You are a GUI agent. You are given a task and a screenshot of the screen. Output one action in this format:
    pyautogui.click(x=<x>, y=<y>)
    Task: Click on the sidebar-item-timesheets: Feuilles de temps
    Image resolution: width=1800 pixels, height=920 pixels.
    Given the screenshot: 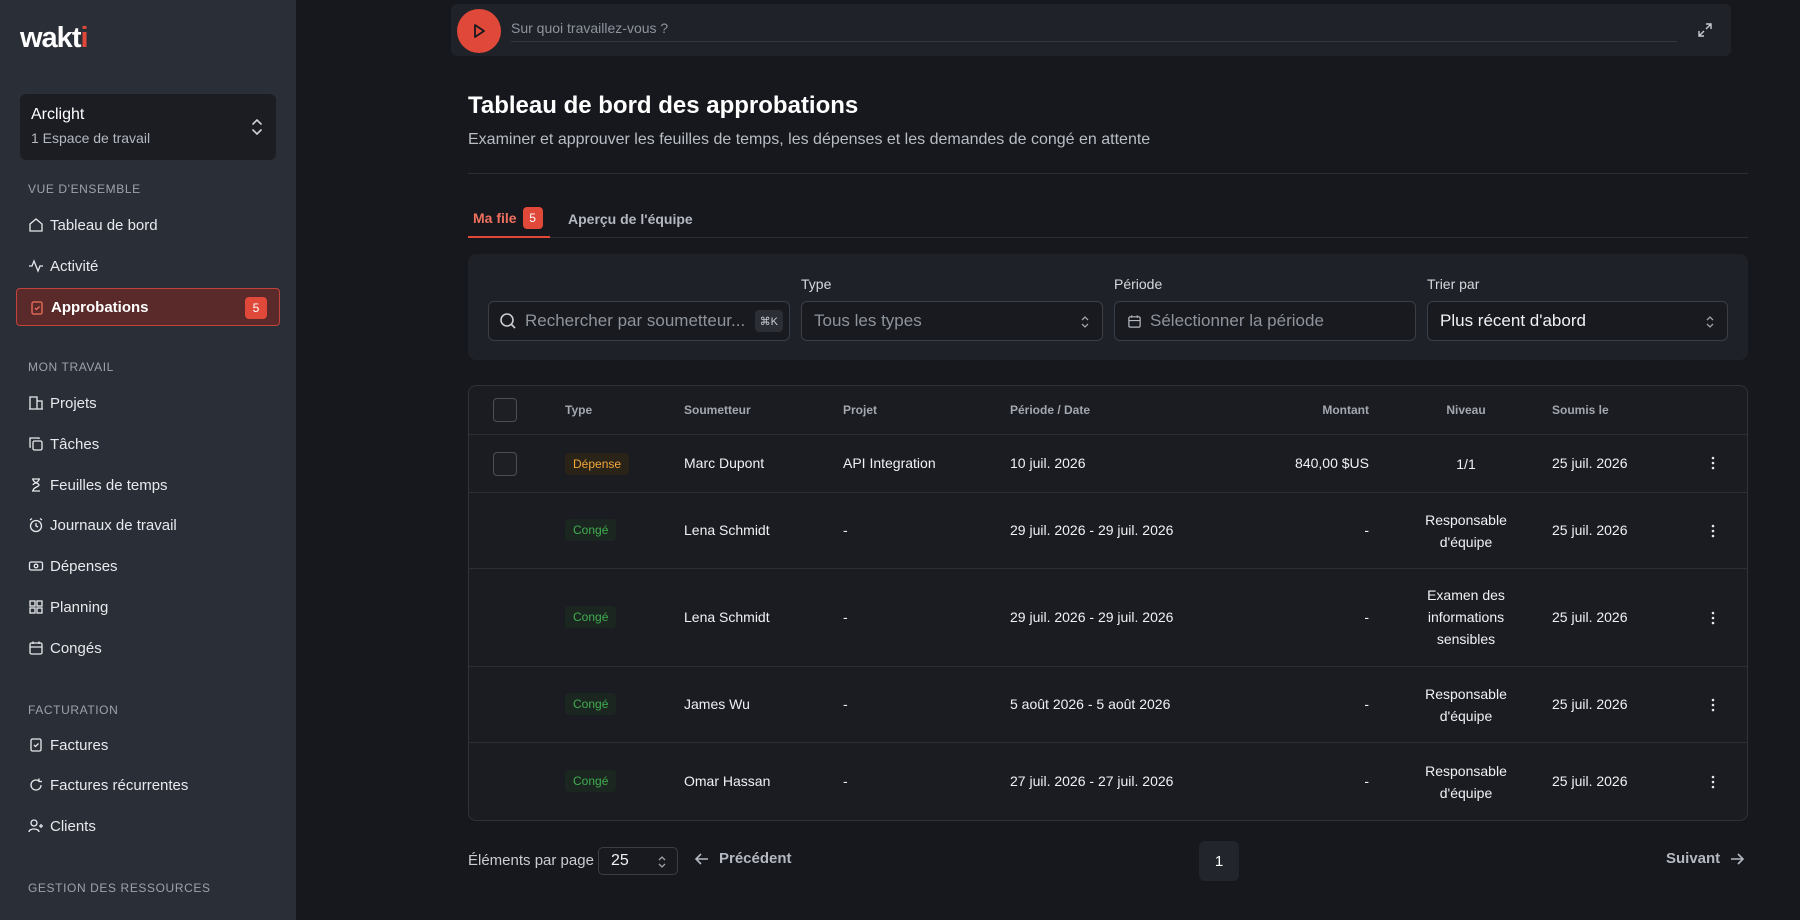 What is the action you would take?
    pyautogui.click(x=148, y=485)
    